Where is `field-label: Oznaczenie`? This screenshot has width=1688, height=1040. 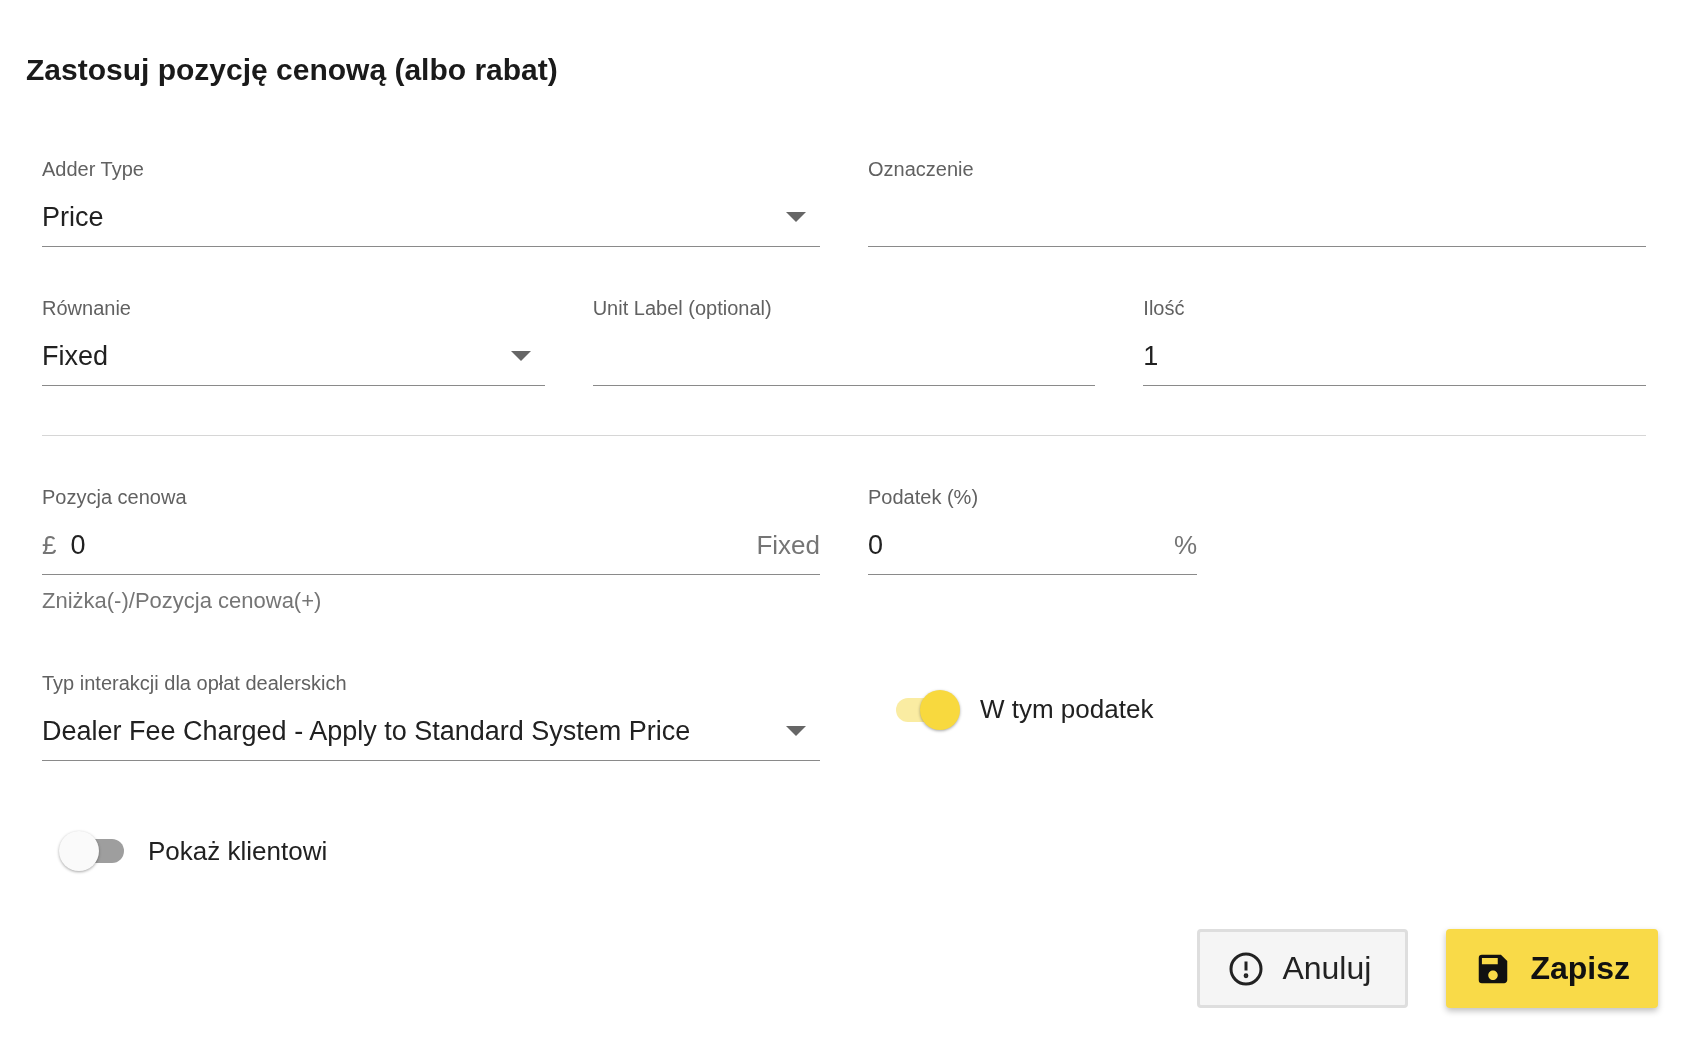
field-label: Oznaczenie is located at coordinates (921, 169).